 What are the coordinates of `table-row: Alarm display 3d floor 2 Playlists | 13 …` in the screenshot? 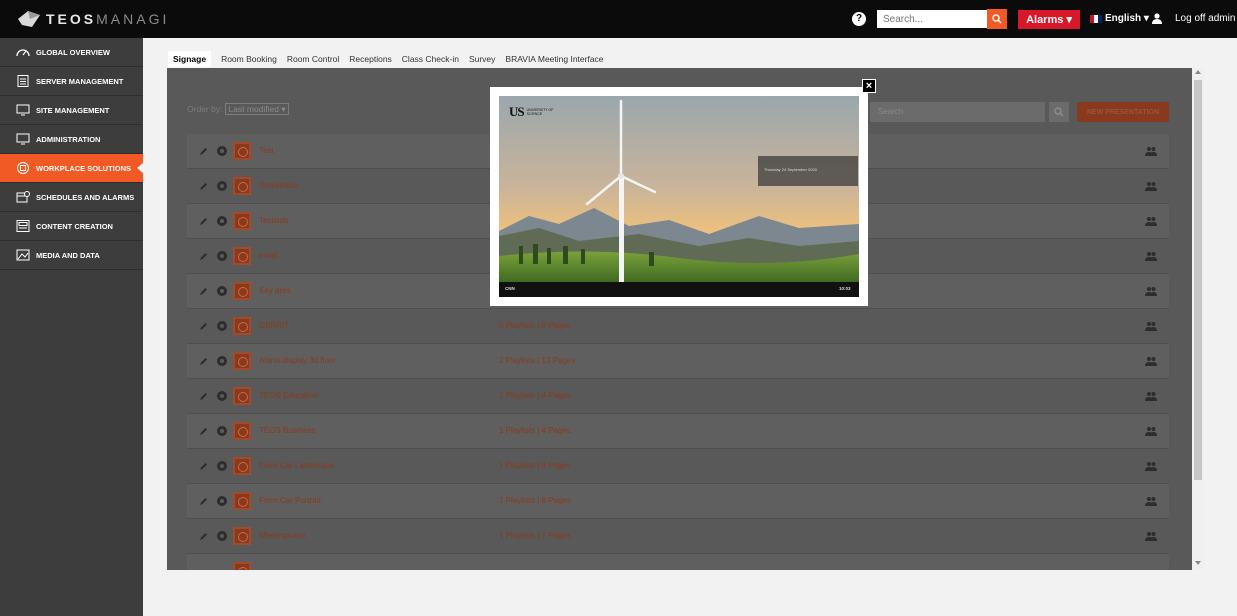 It's located at (678, 361).